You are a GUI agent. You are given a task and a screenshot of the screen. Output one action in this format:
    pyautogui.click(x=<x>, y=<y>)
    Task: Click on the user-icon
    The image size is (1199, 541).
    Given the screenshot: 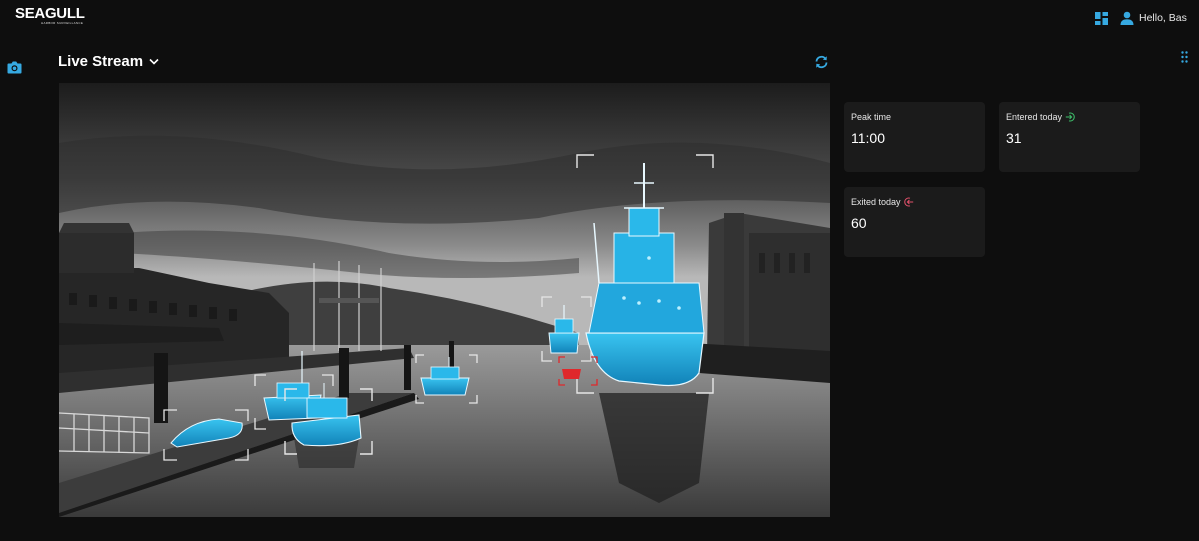 What is the action you would take?
    pyautogui.click(x=1127, y=18)
    